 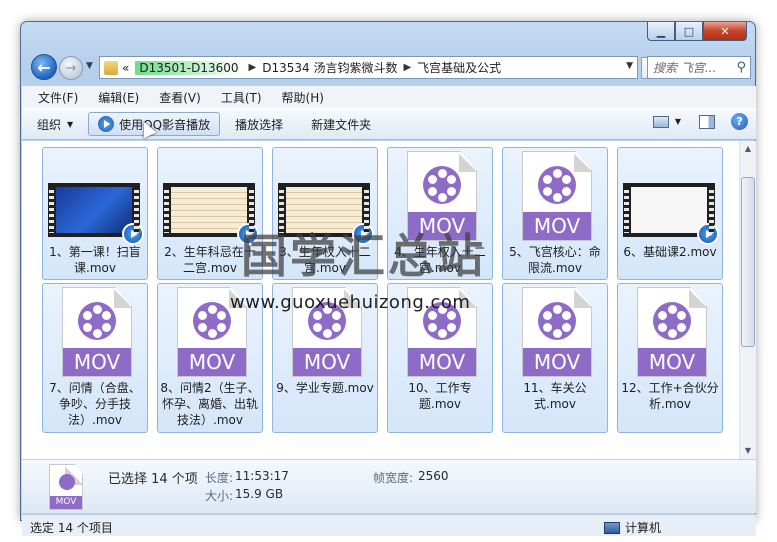 What do you see at coordinates (643, 528) in the screenshot?
I see `status-location-label: 计算机` at bounding box center [643, 528].